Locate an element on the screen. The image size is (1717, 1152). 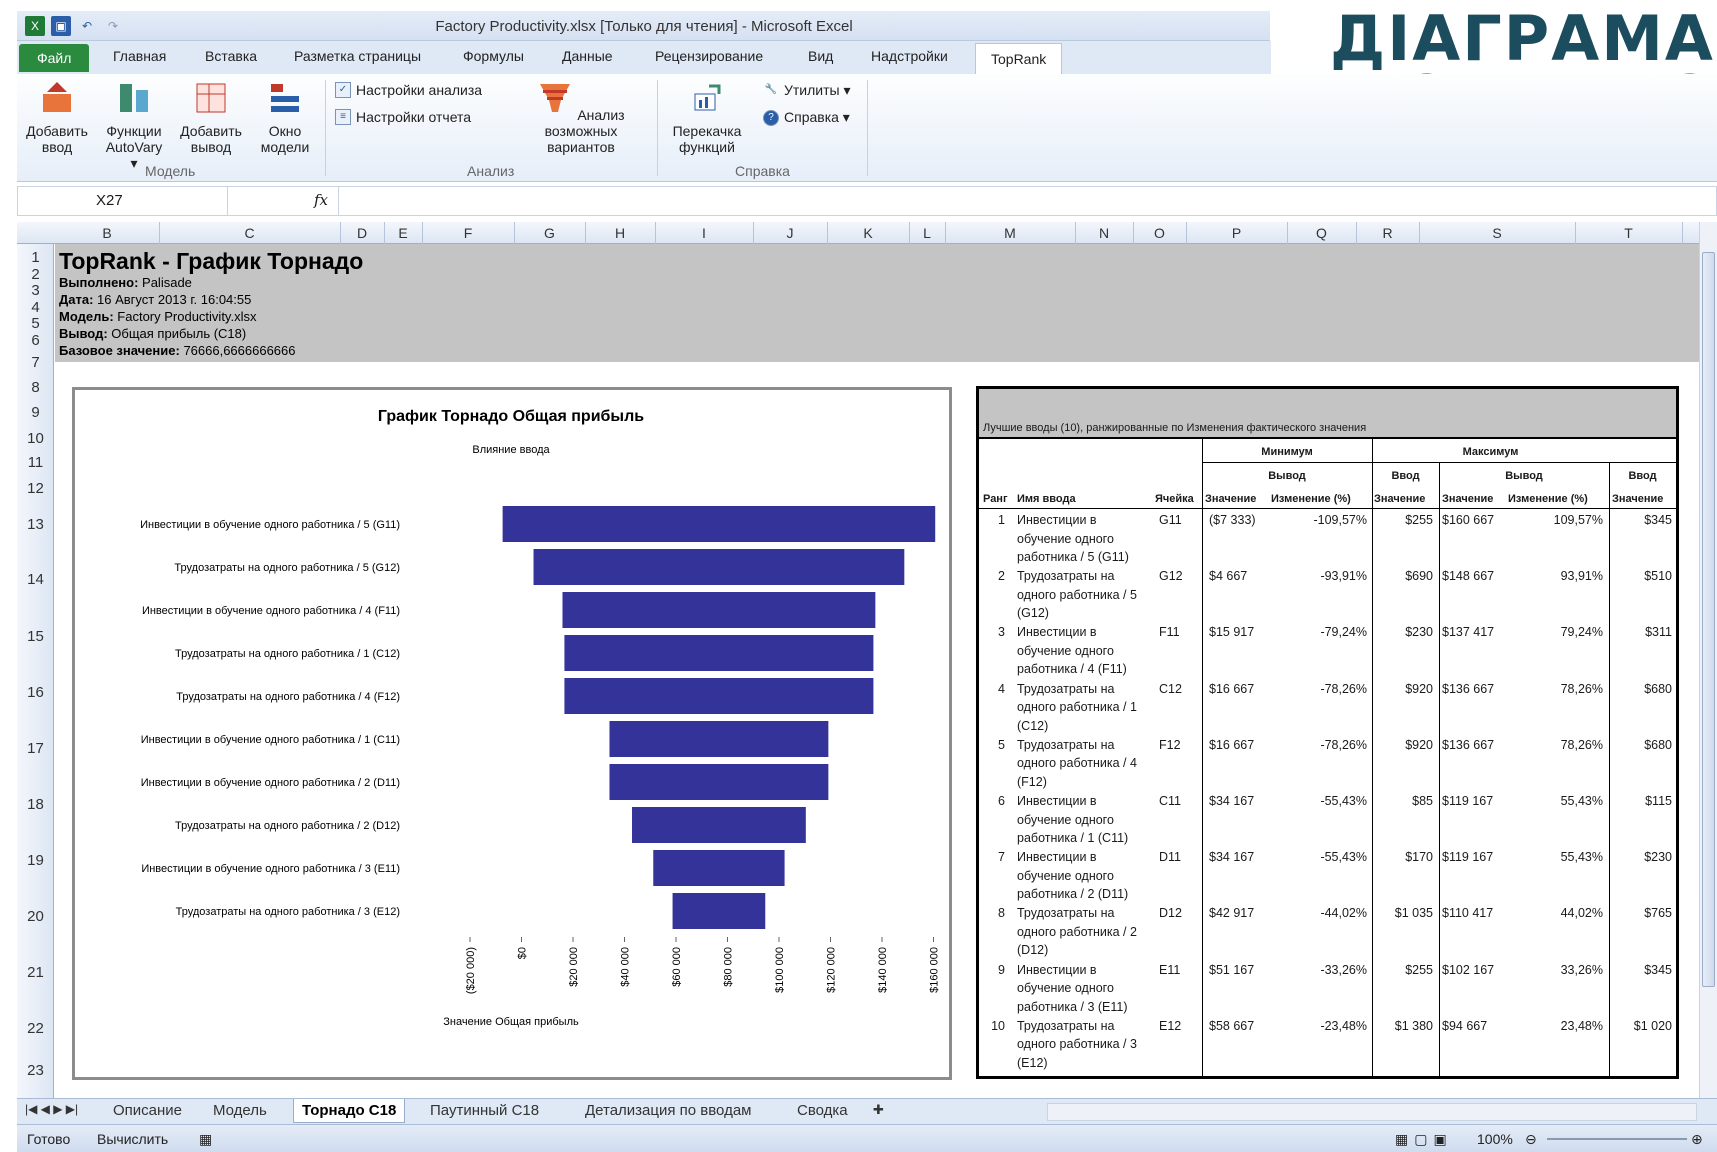
zoom-out-icon: ⊖ is located at coordinates (1531, 1139).